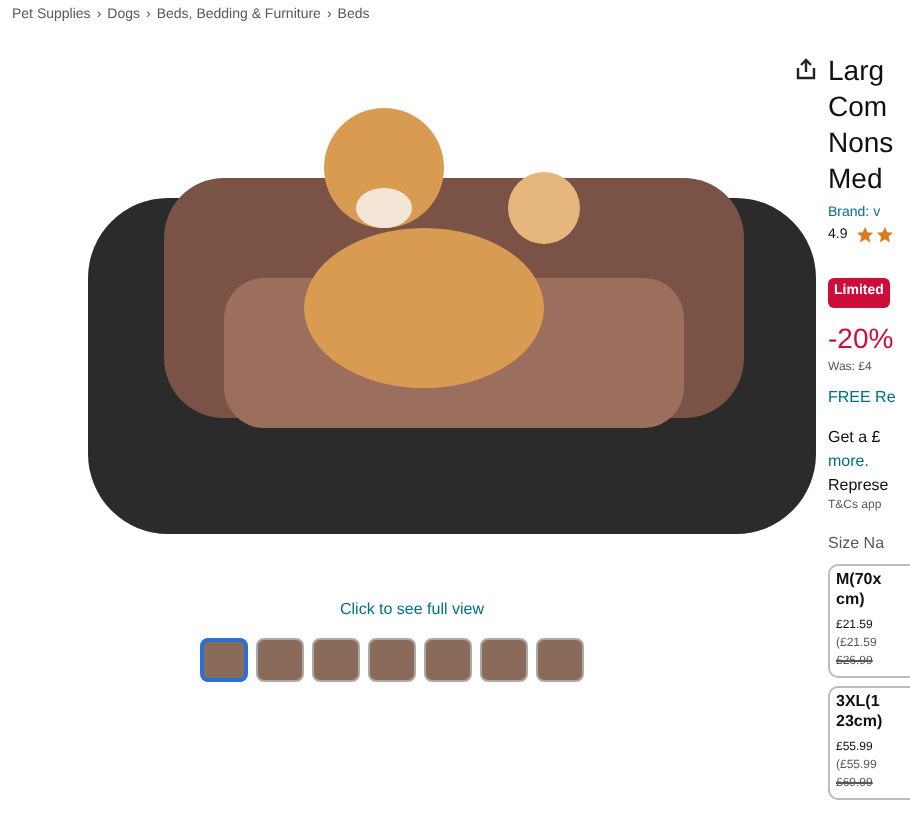 The height and width of the screenshot is (816, 910). Describe the element at coordinates (874, 235) in the screenshot. I see `rating-stars-icon` at that location.